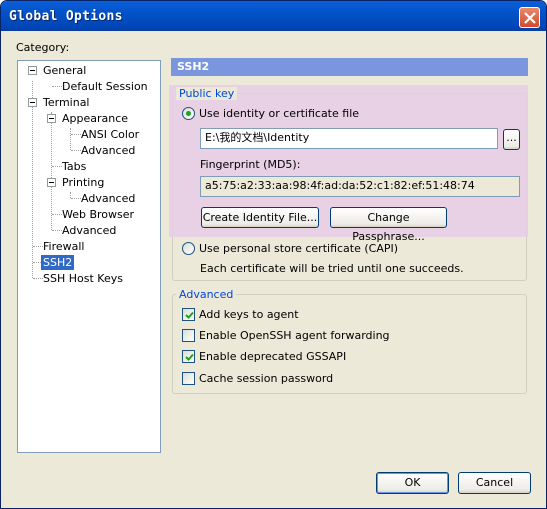 This screenshot has height=509, width=547. Describe the element at coordinates (294, 335) in the screenshot. I see `openssh-forwarding-label: Enable OpenSSH agent forwarding` at that location.